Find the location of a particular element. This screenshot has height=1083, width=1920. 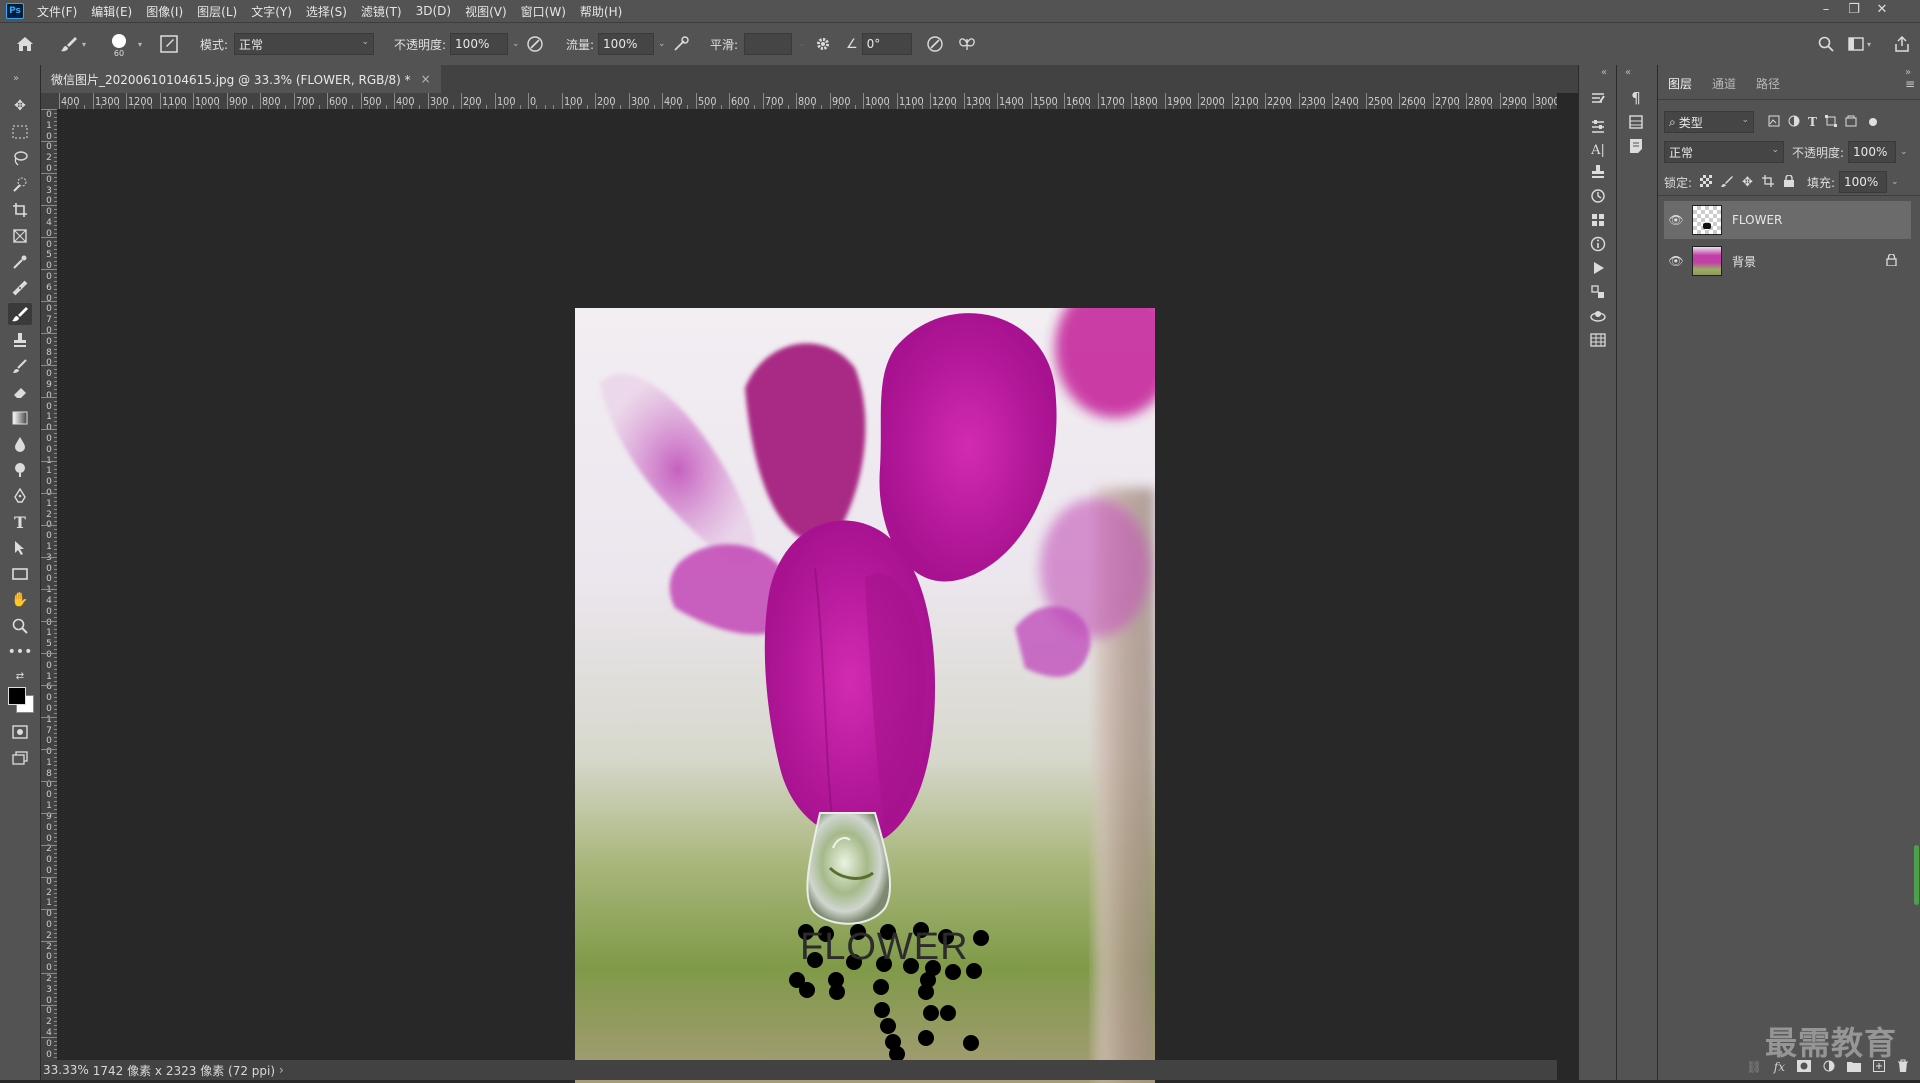

swatches-icon is located at coordinates (1598, 220).